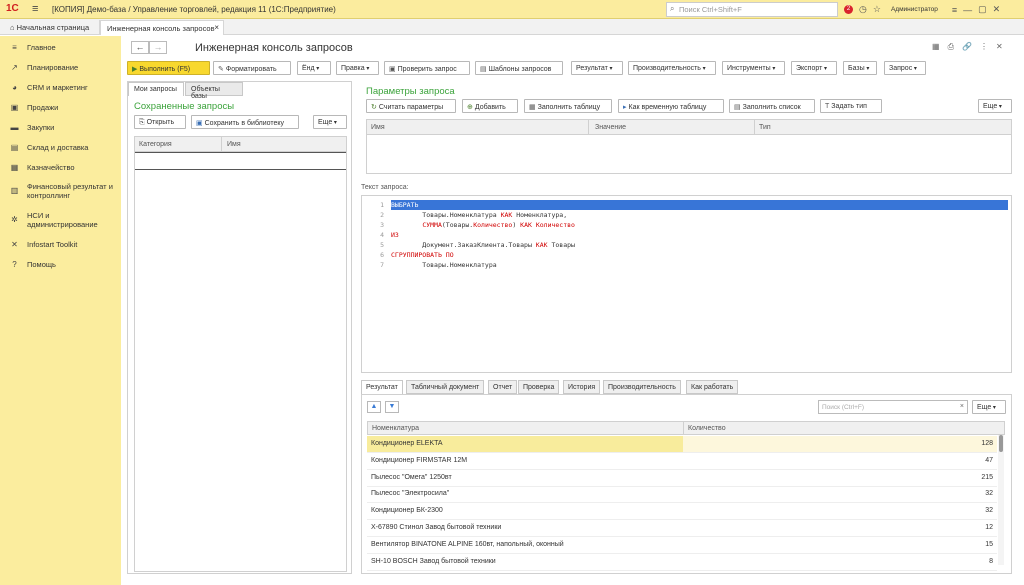  What do you see at coordinates (392, 407) in the screenshot?
I see `move-down-button: ▼` at bounding box center [392, 407].